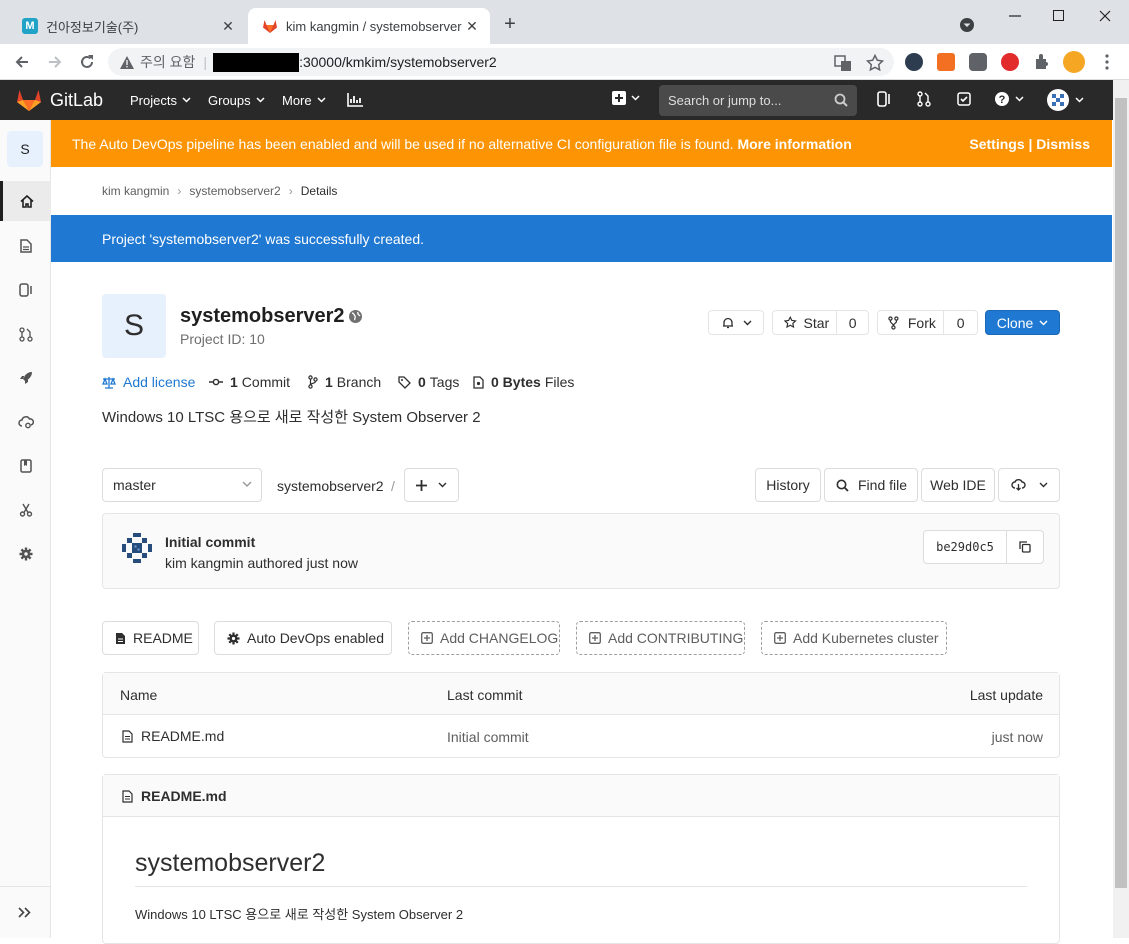 Image resolution: width=1129 pixels, height=944 pixels. I want to click on close-window-icon, so click(1105, 16).